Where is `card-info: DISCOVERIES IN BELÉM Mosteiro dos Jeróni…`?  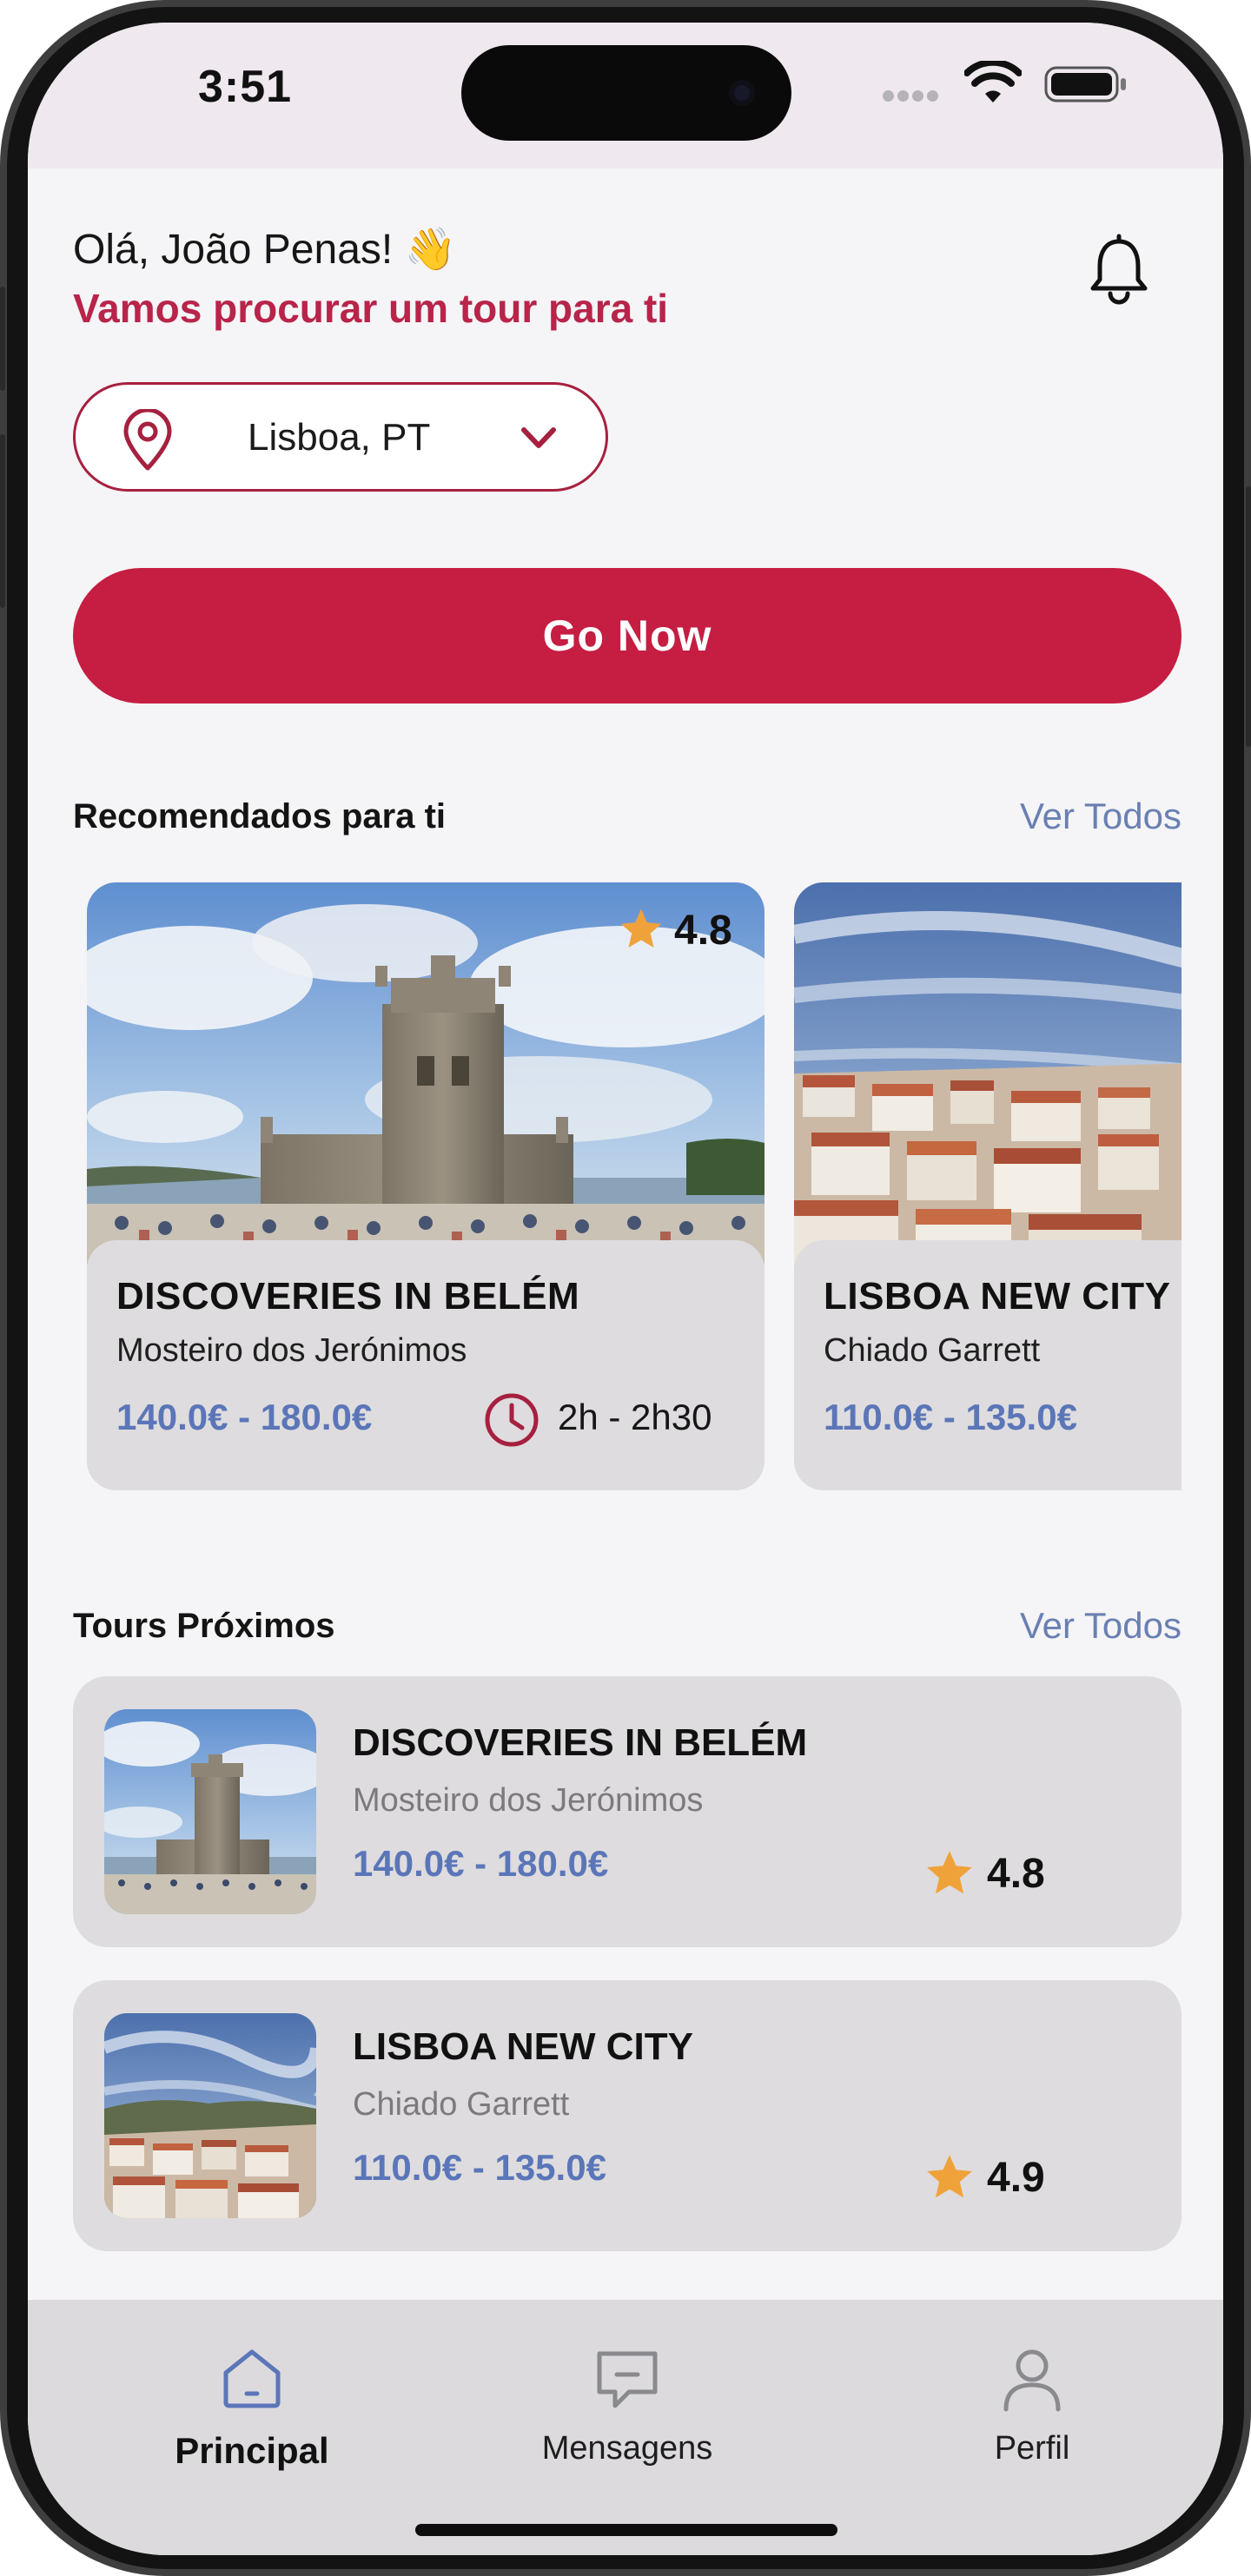 card-info: DISCOVERIES IN BELÉM Mosteiro dos Jeróni… is located at coordinates (425, 1365).